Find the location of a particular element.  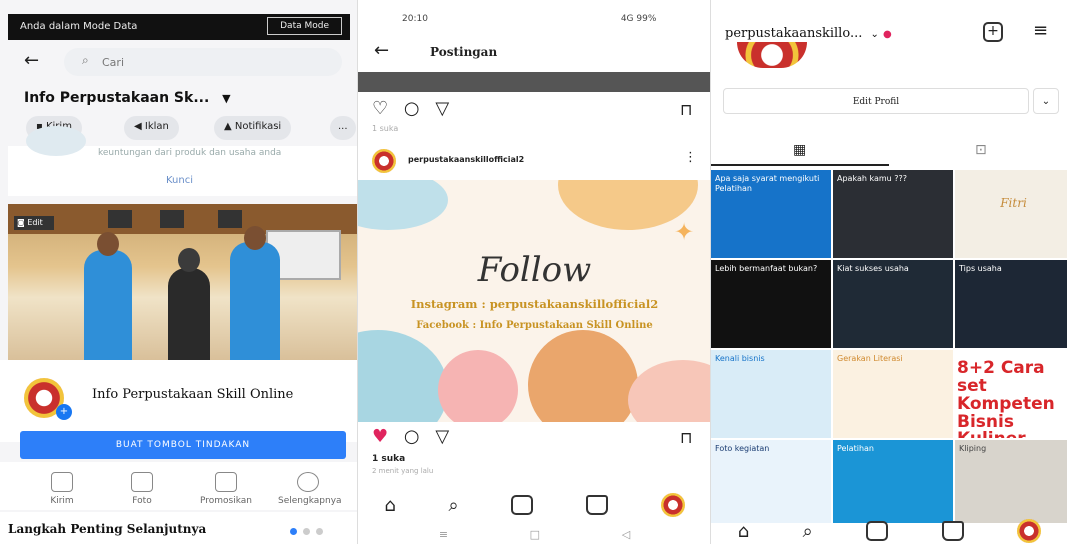

action-label: Promosikan is located at coordinates (225, 501).